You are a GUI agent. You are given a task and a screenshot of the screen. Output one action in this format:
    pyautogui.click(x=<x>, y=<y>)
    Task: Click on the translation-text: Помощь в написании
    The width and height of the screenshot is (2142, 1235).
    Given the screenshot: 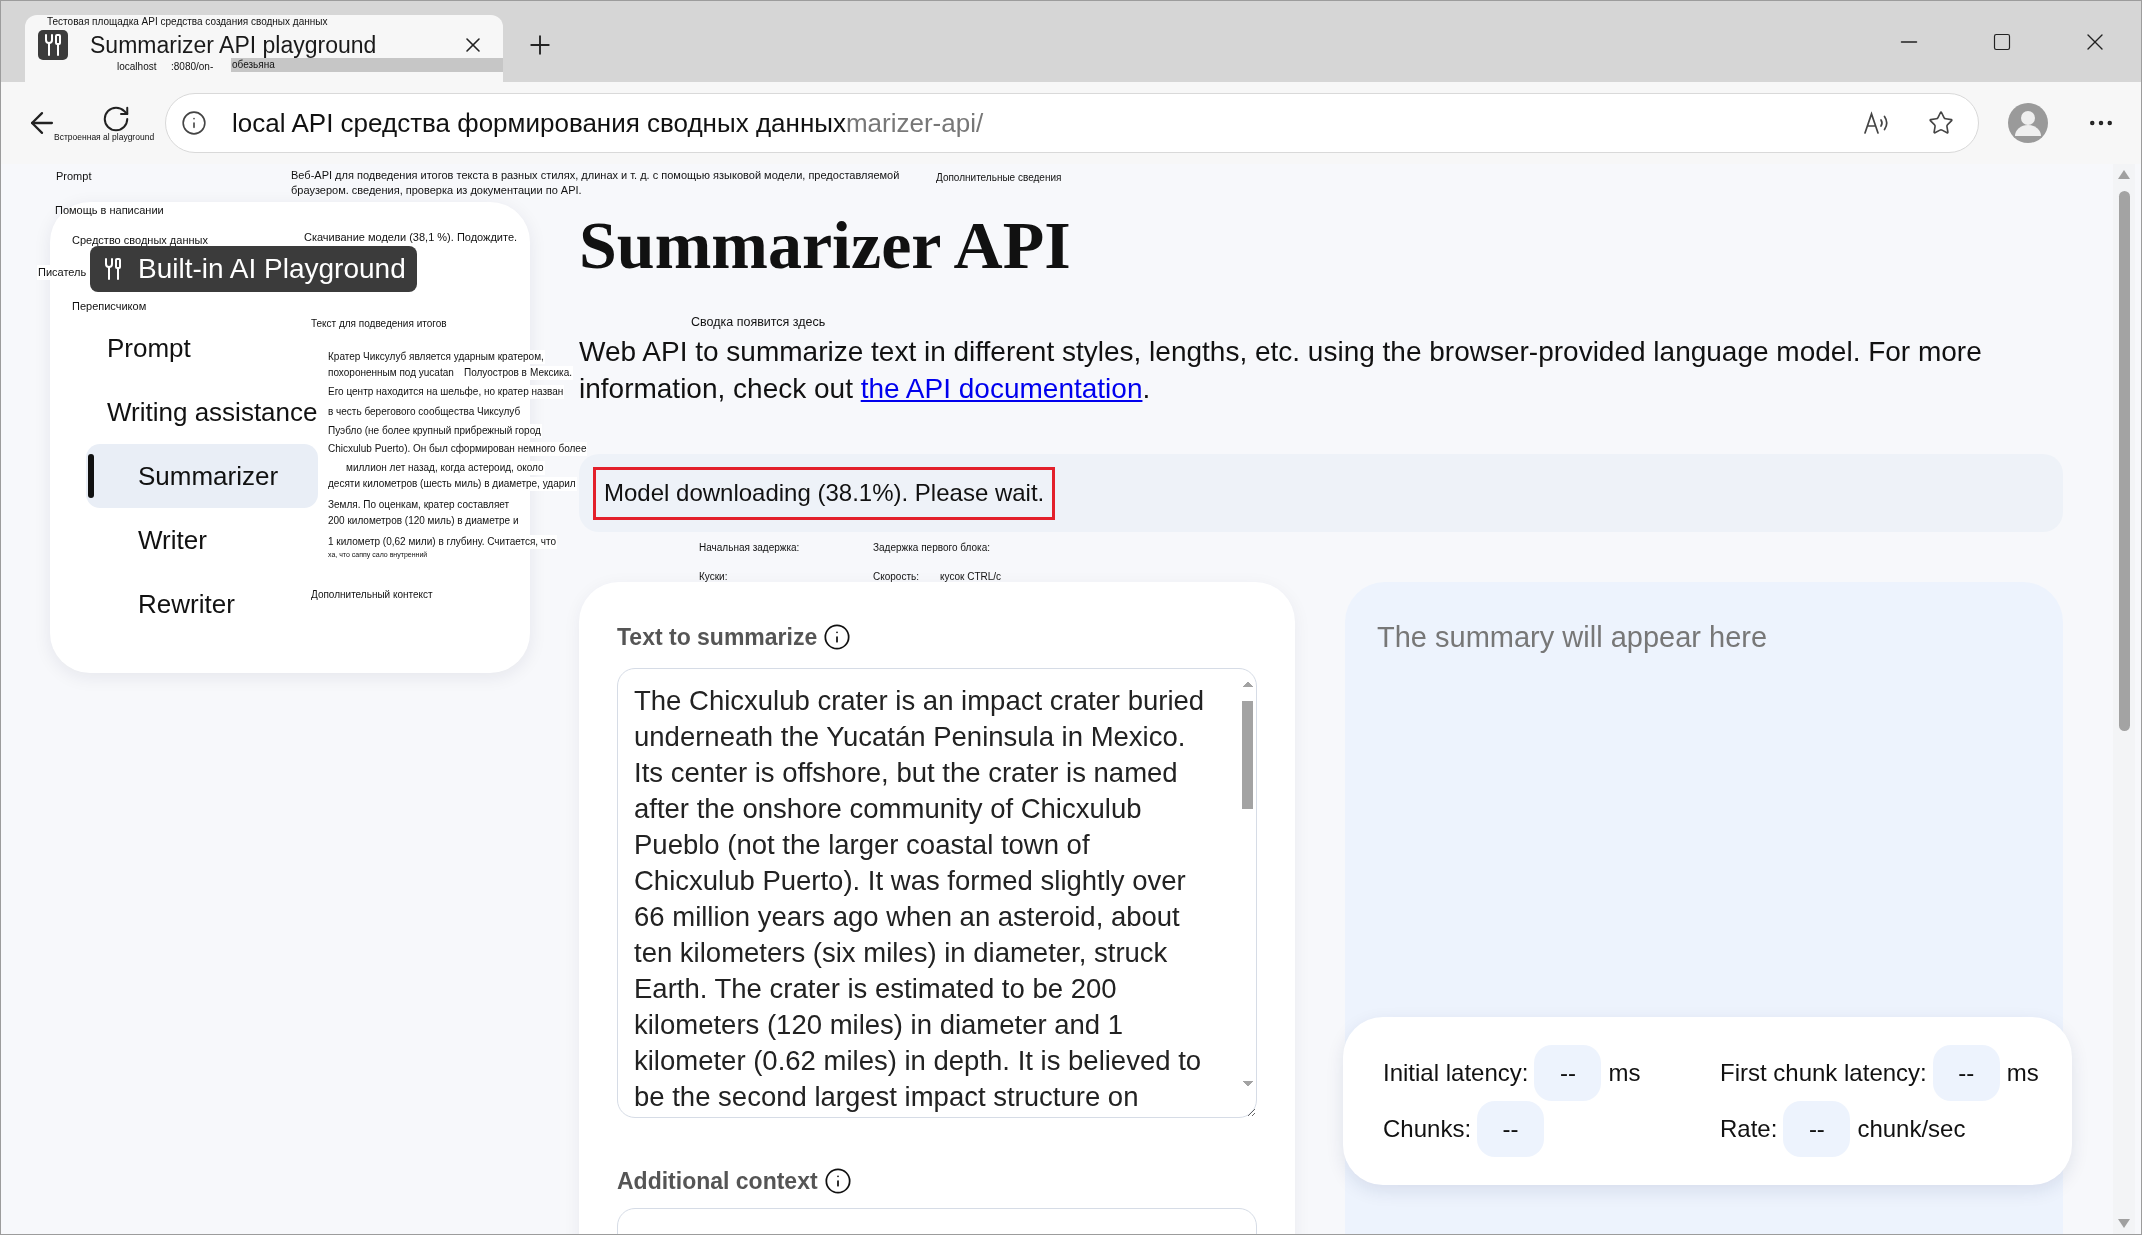 What is the action you would take?
    pyautogui.click(x=109, y=210)
    